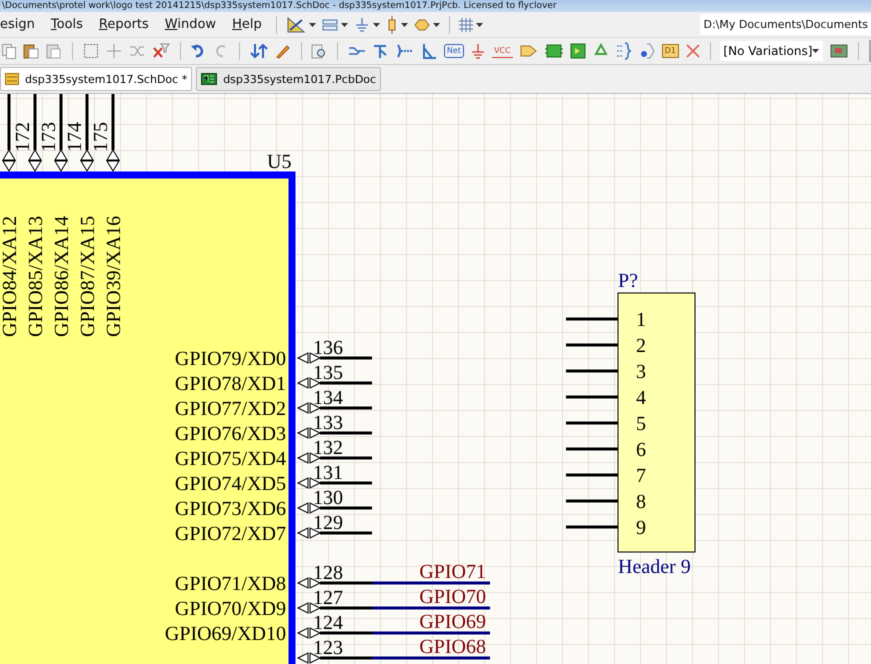 This screenshot has width=871, height=664. Describe the element at coordinates (502, 51) in the screenshot. I see `power-port-button: VCC` at that location.